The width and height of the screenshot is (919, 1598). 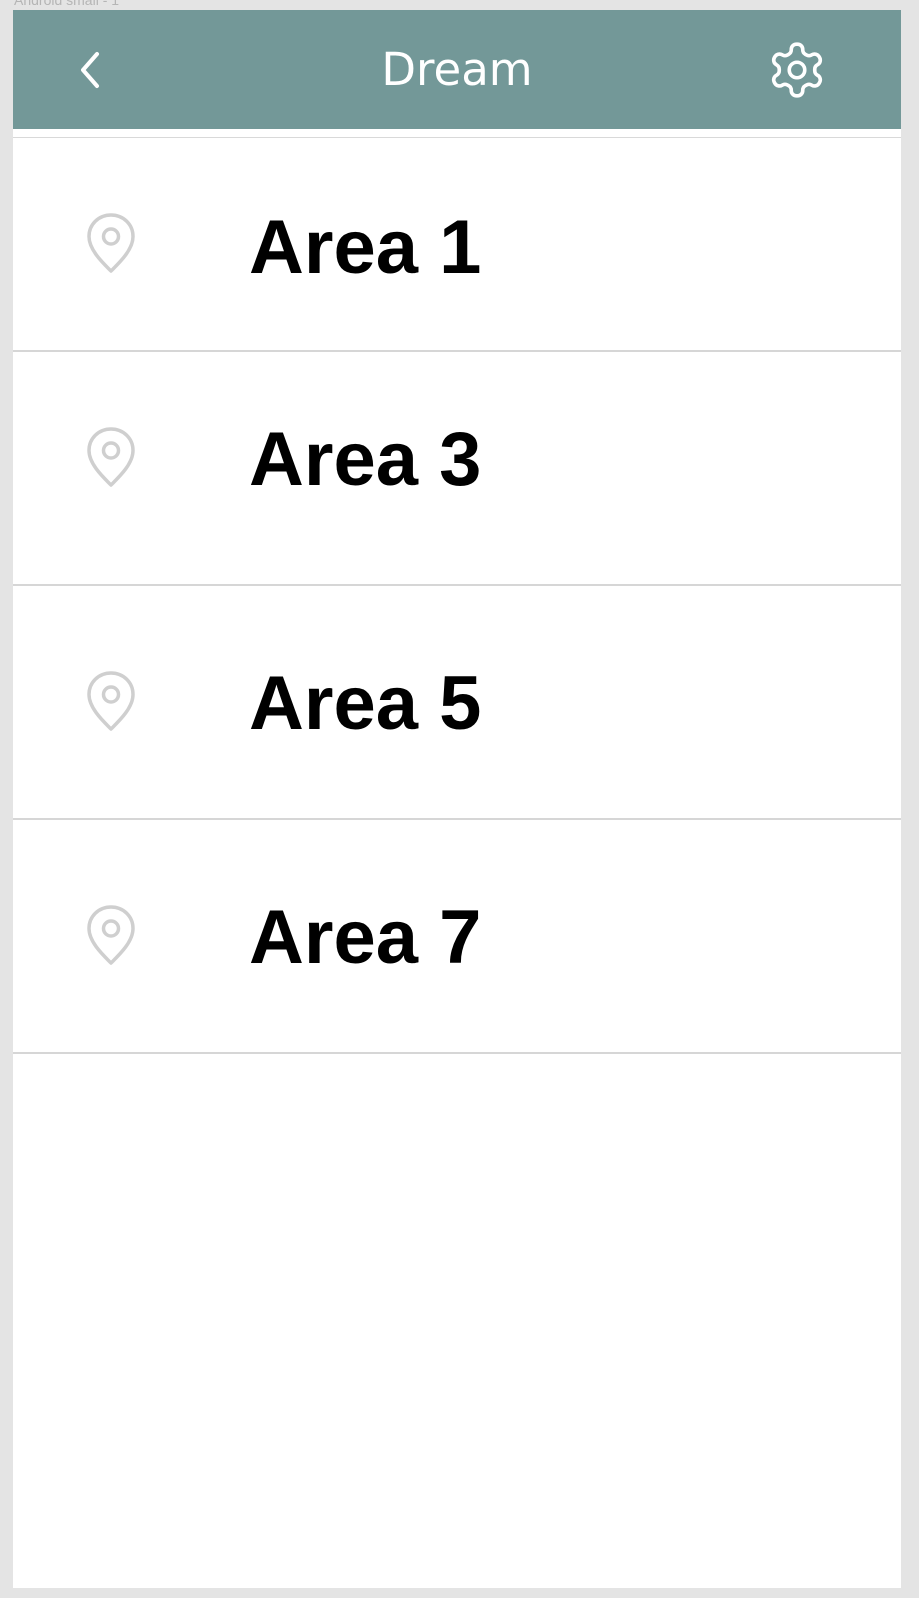 What do you see at coordinates (457, 133) in the screenshot?
I see `app-bar-divider` at bounding box center [457, 133].